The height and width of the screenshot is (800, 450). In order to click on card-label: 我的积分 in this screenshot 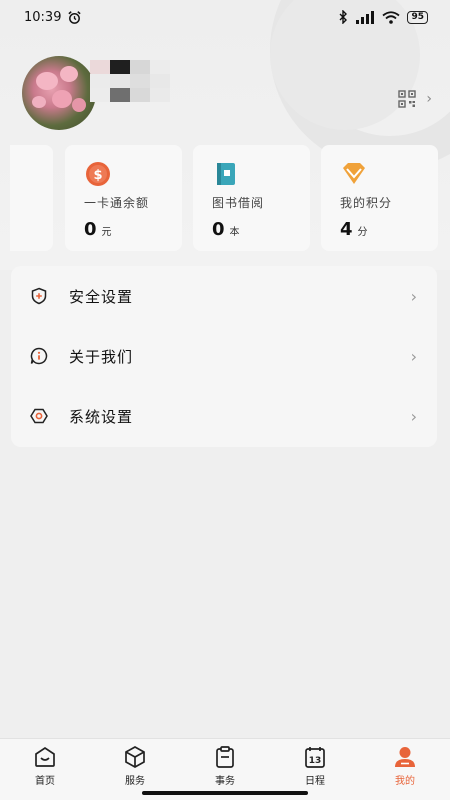, I will do `click(366, 203)`.